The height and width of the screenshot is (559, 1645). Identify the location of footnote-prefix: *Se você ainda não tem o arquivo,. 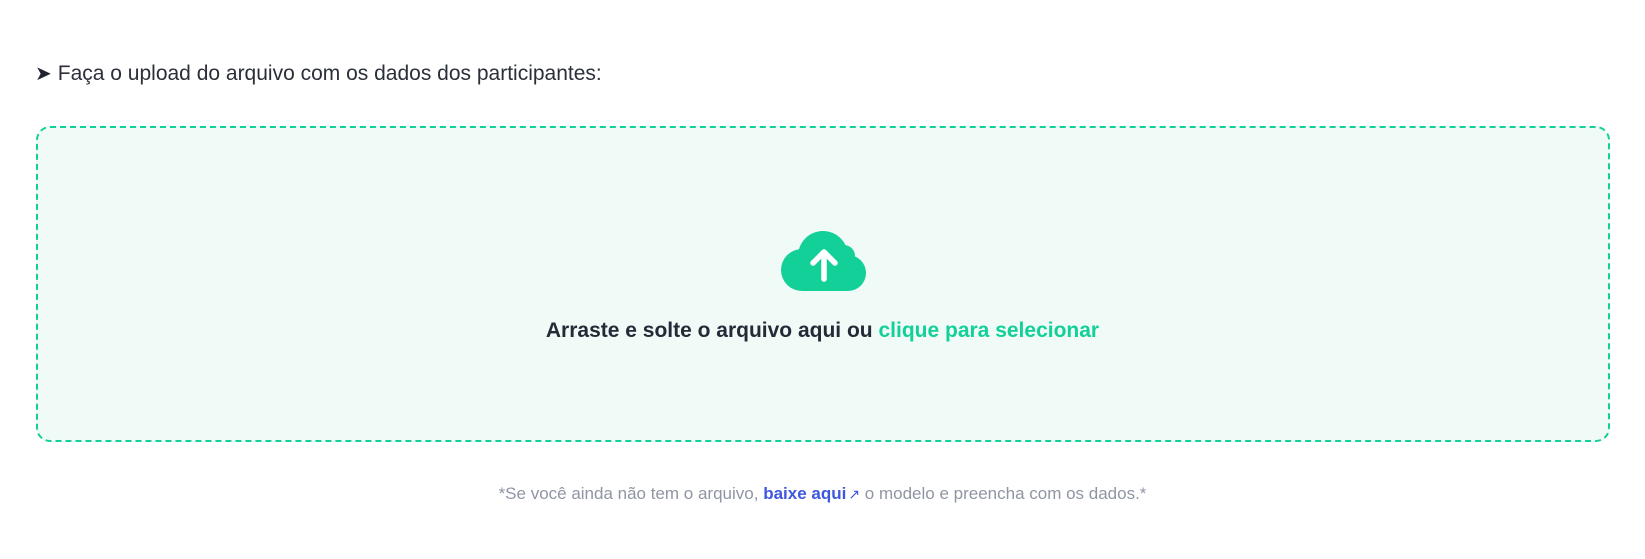
(628, 493).